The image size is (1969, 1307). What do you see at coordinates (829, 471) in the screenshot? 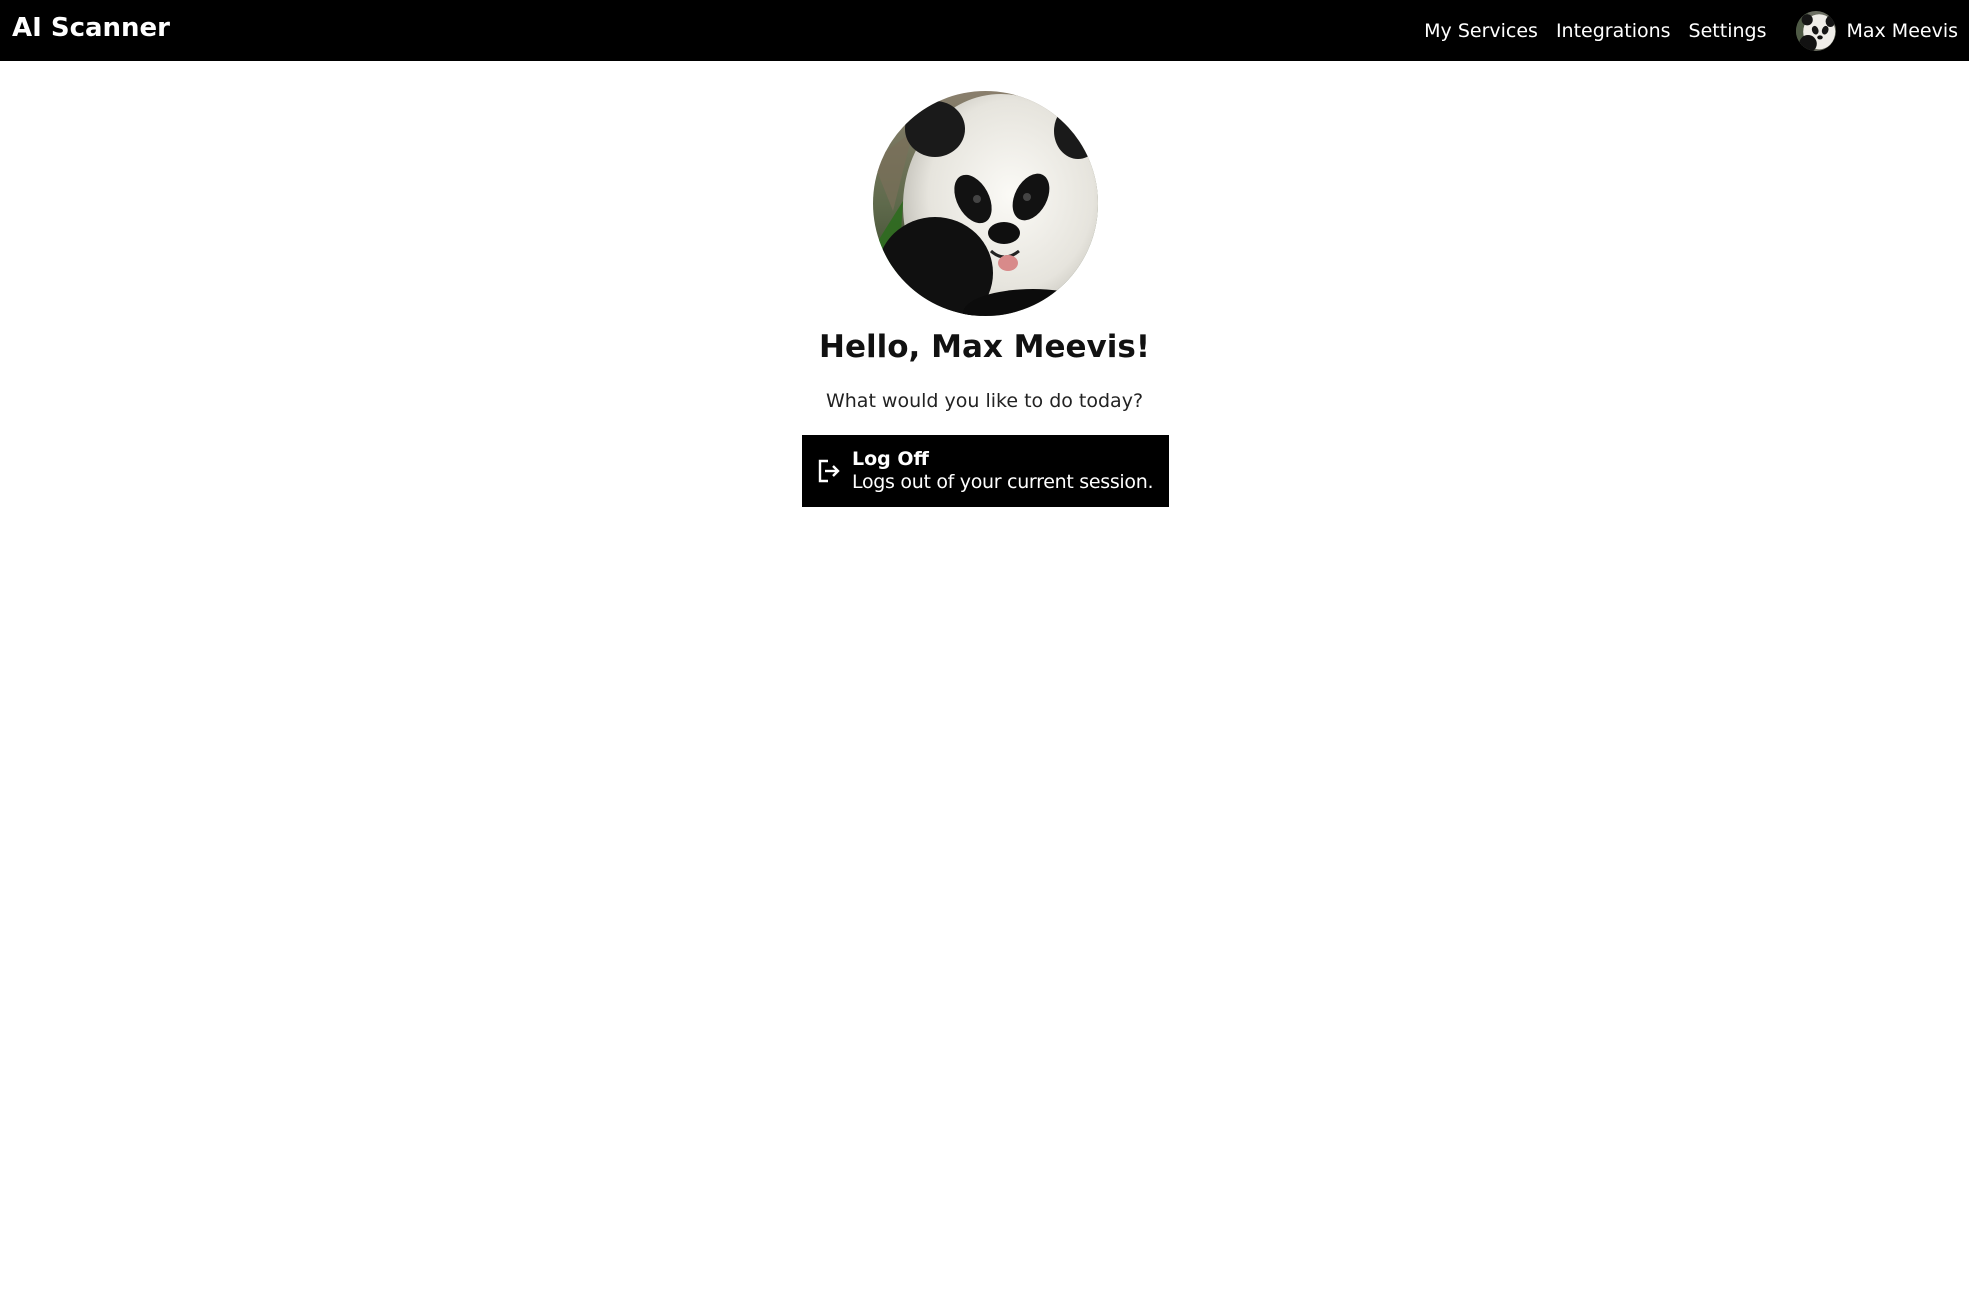
I see `log-out-icon` at bounding box center [829, 471].